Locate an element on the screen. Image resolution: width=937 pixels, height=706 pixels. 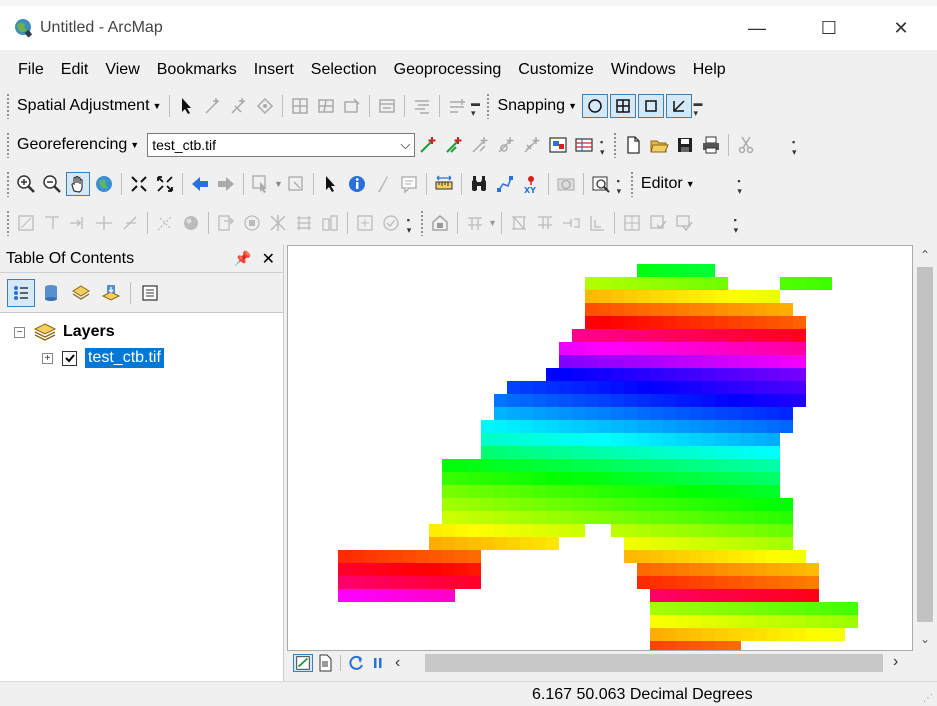
scroll-down-icon: ⌄ is located at coordinates (925, 639).